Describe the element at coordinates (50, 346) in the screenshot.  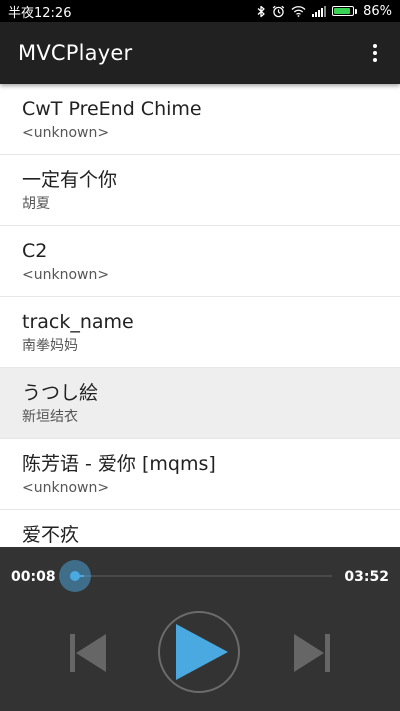
I see `track-artist: 南拳妈妈` at that location.